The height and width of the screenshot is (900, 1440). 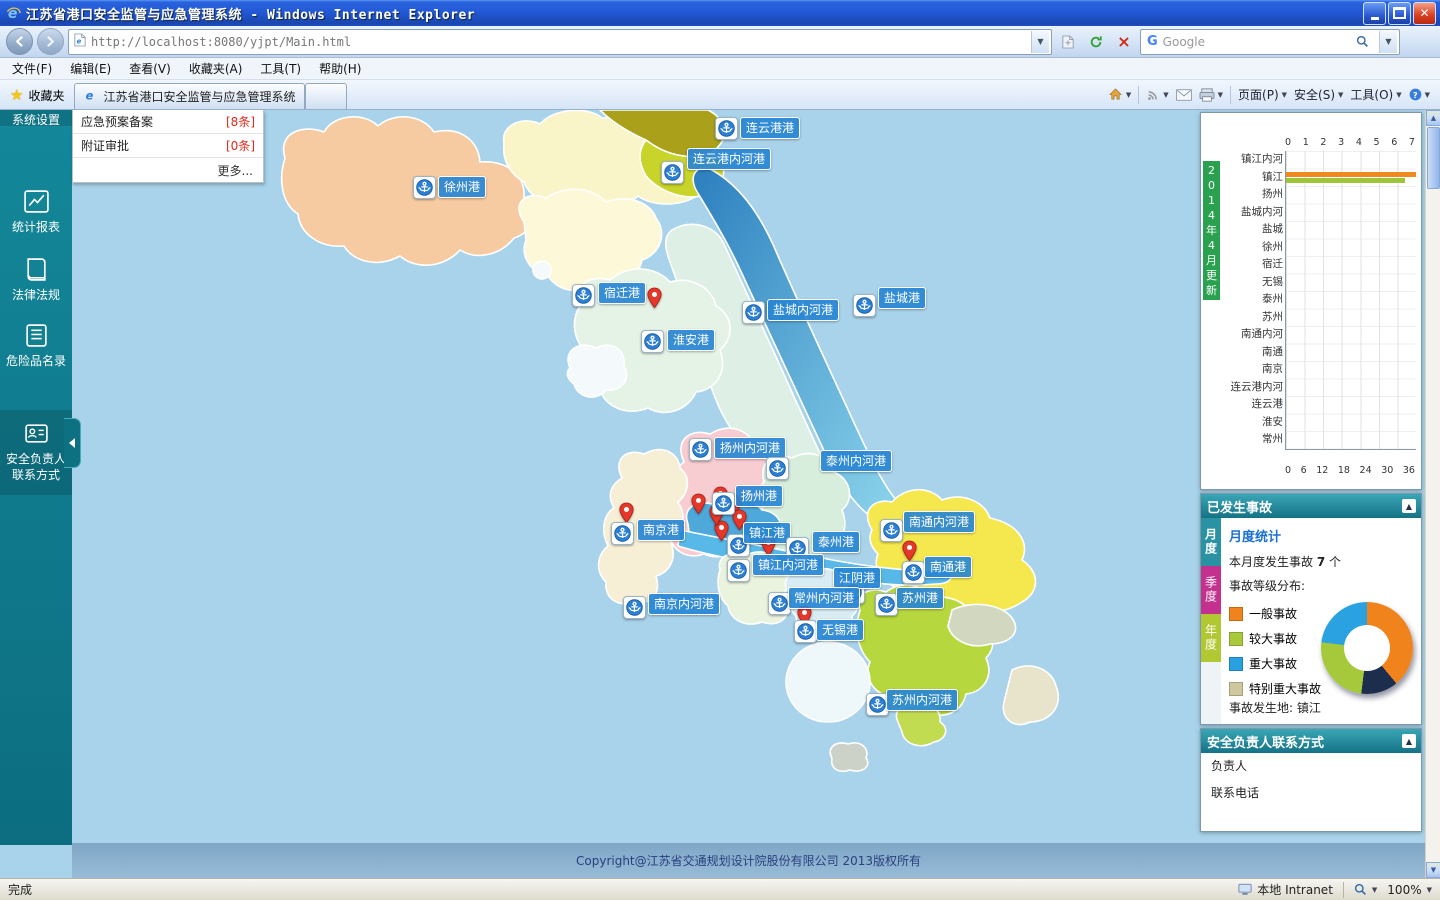 I want to click on accident-period-tab: 月度, so click(x=1211, y=542).